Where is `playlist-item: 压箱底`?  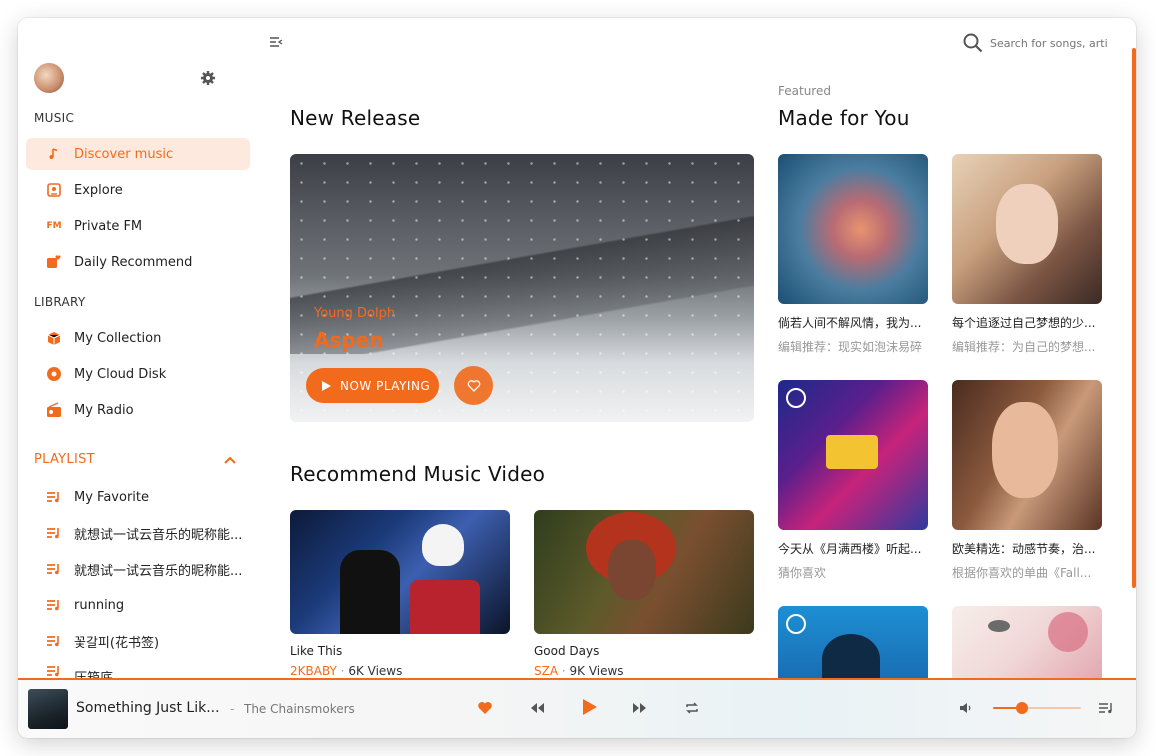 playlist-item: 压箱底 is located at coordinates (138, 669).